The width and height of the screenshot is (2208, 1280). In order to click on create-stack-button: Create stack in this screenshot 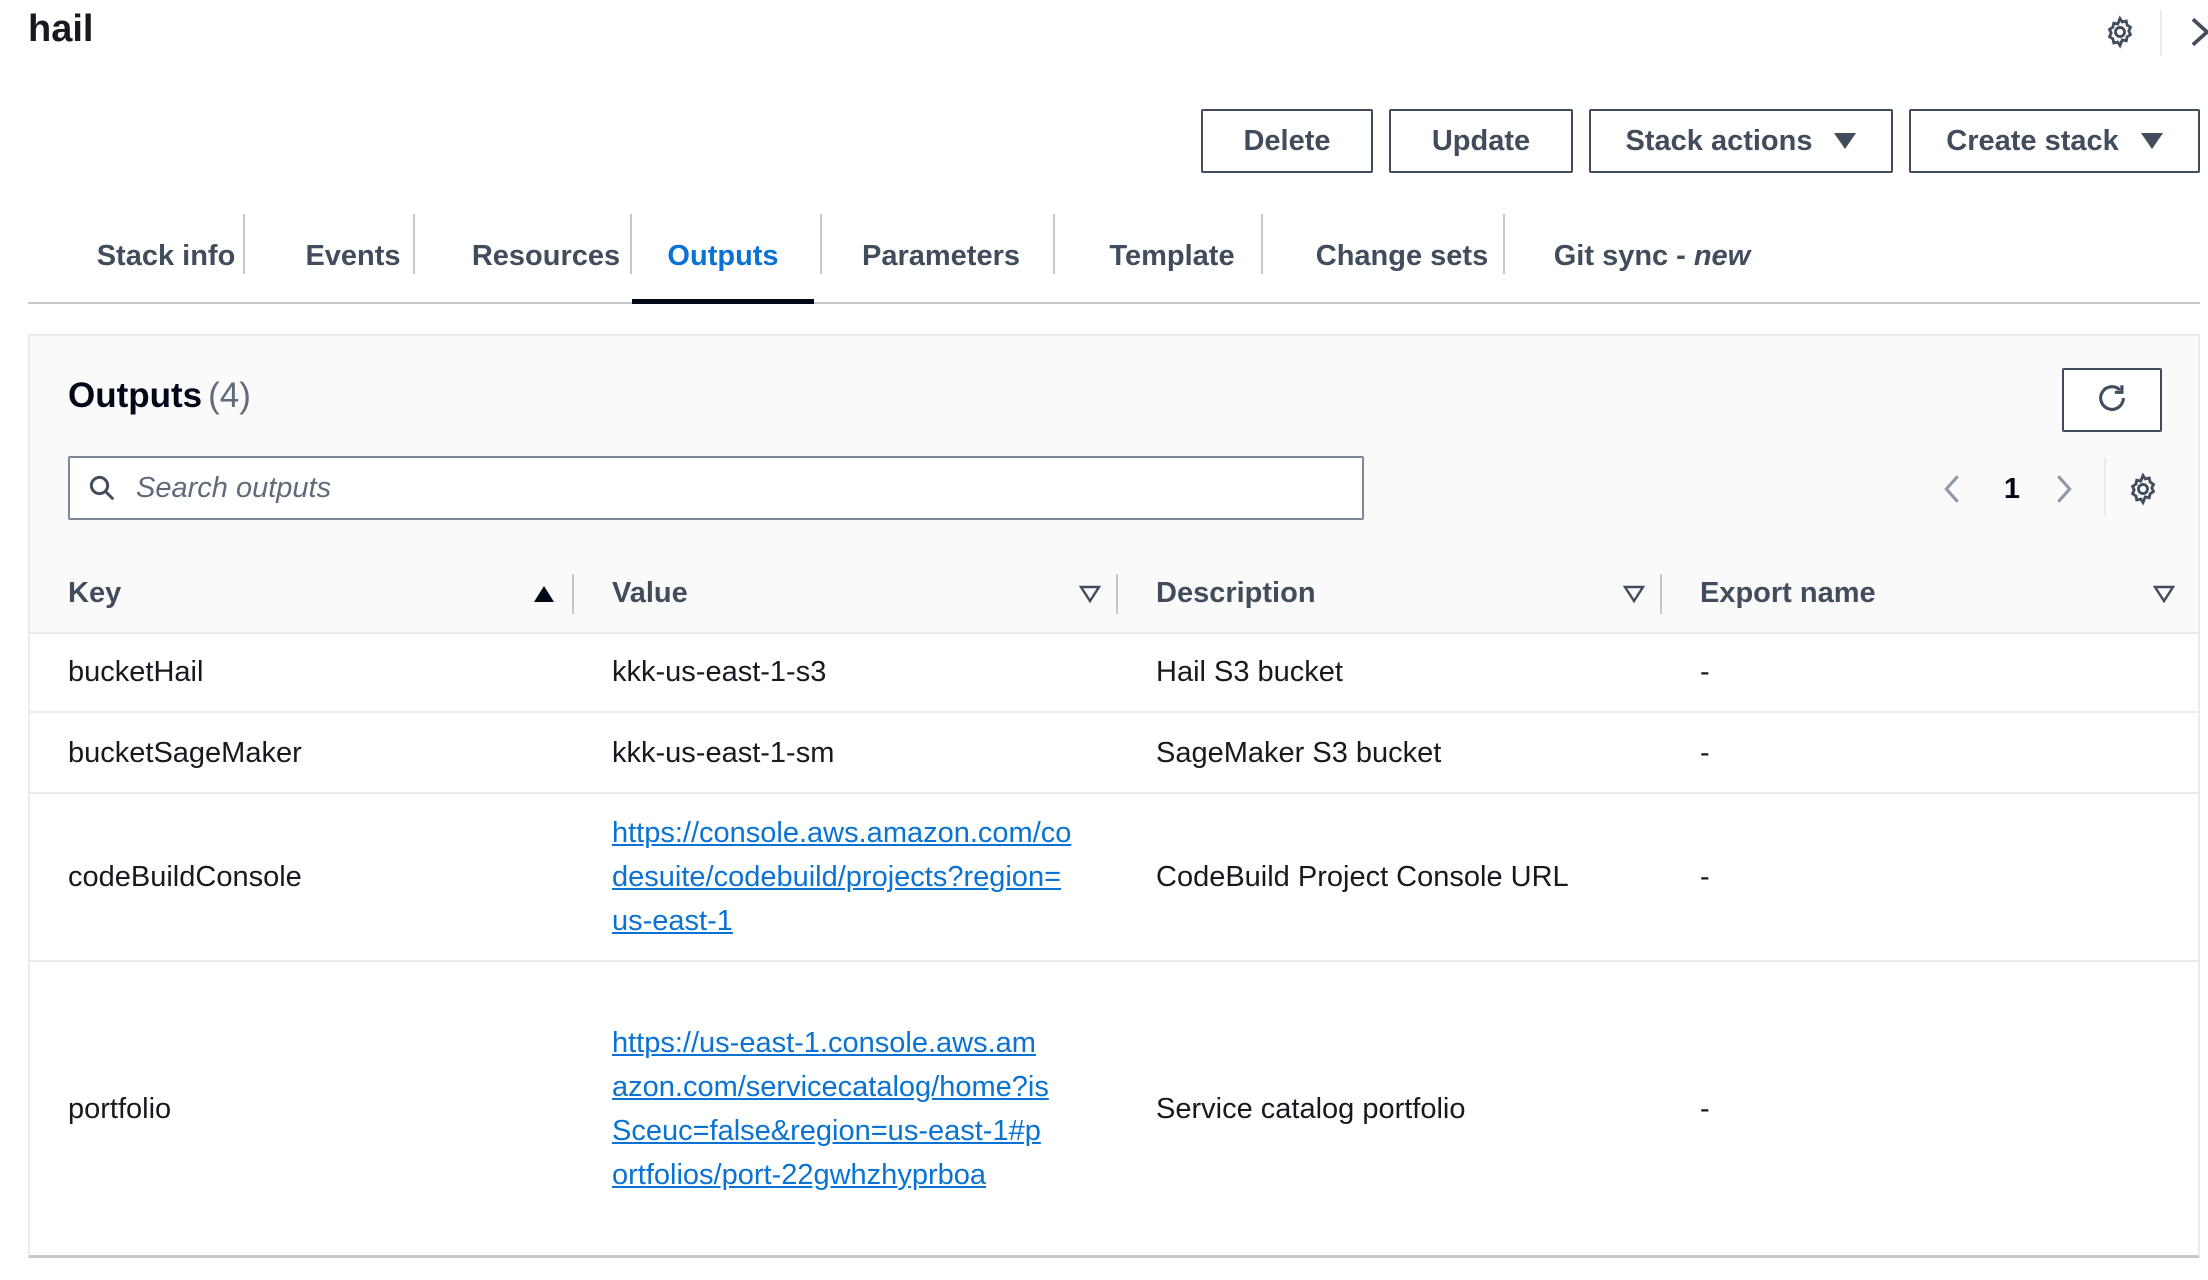, I will do `click(2054, 141)`.